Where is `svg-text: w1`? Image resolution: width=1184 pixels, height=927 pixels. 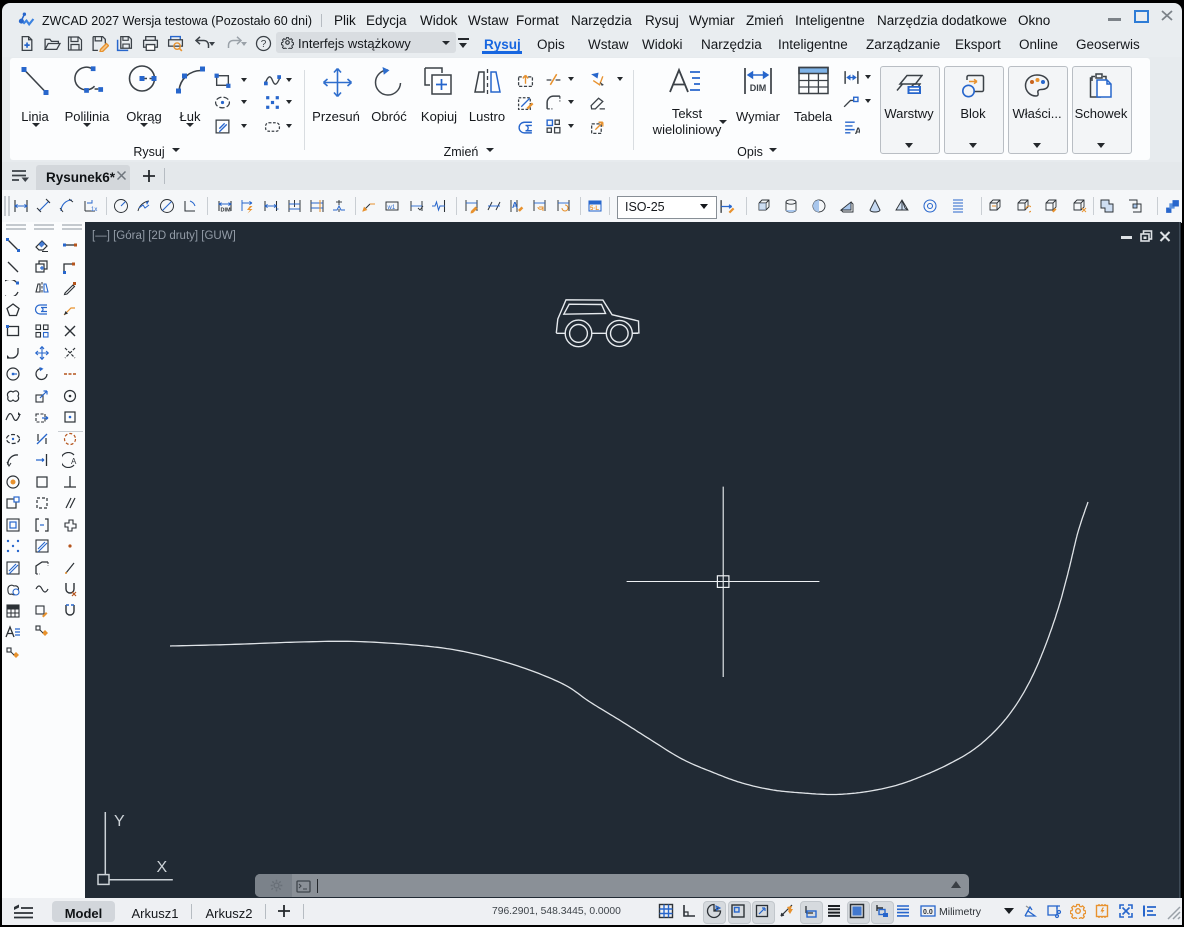 svg-text: w1 is located at coordinates (391, 208).